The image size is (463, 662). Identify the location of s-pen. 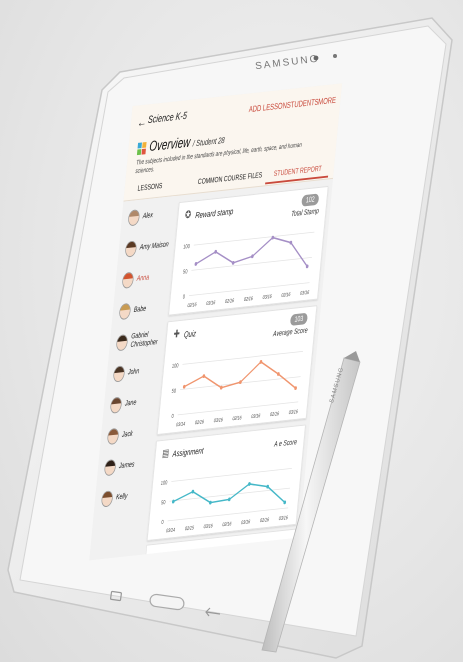
(311, 505).